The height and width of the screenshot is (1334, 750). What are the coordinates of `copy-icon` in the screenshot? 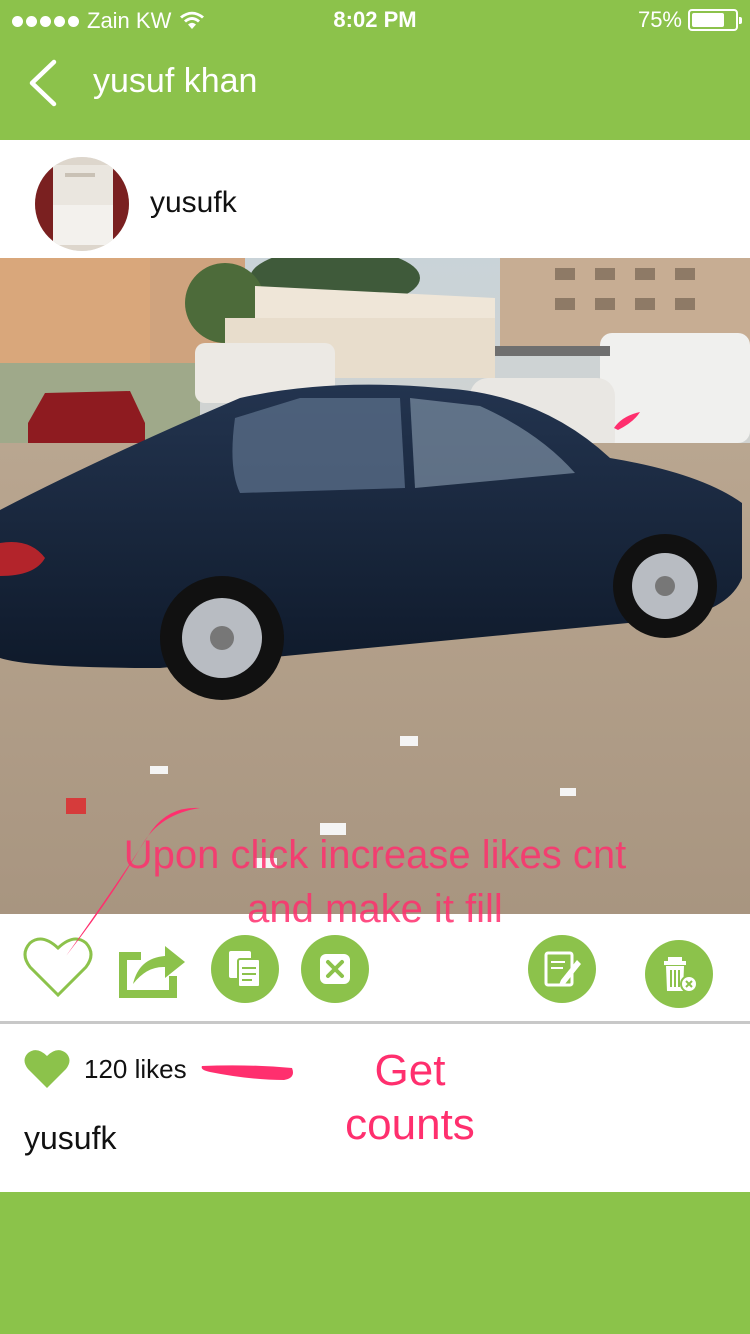 It's located at (245, 969).